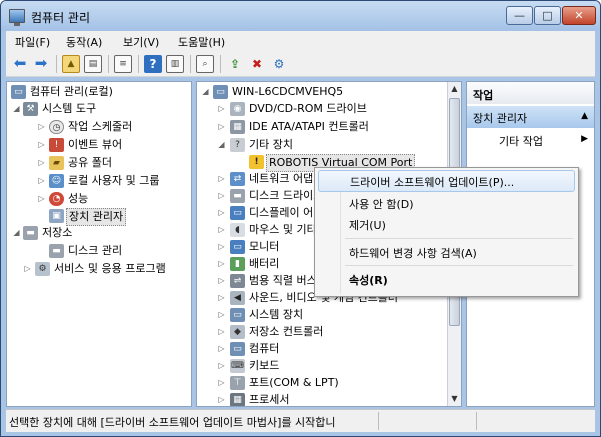 This screenshot has height=437, width=601. Describe the element at coordinates (237, 298) in the screenshot. I see `sound-icon: ◀` at that location.